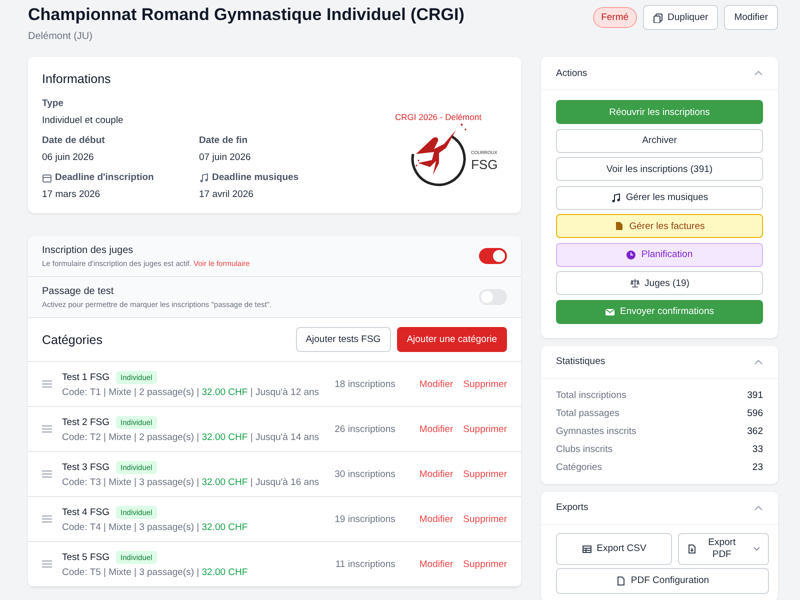 The image size is (800, 600). I want to click on registration-count: 11 inscriptions, so click(365, 564).